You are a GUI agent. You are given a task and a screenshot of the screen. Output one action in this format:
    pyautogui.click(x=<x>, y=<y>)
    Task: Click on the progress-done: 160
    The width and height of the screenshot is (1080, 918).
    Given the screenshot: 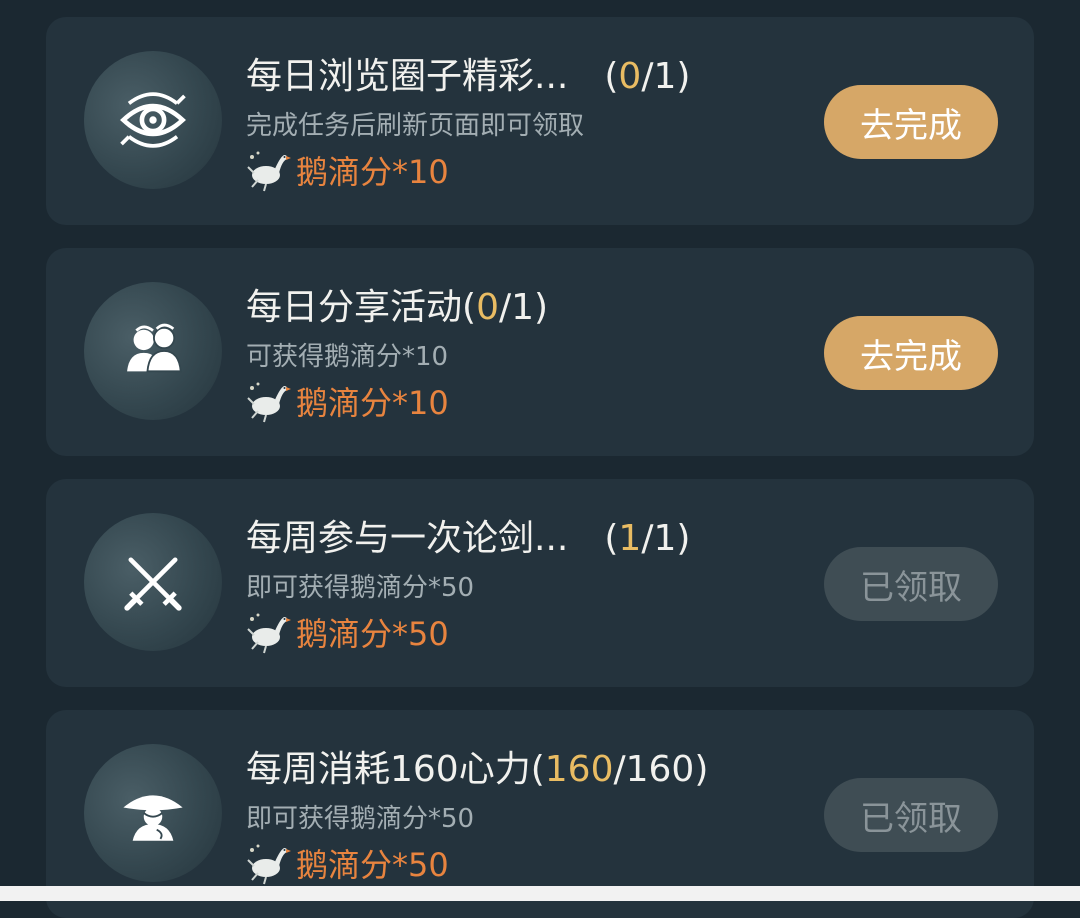 What is the action you would take?
    pyautogui.click(x=579, y=769)
    